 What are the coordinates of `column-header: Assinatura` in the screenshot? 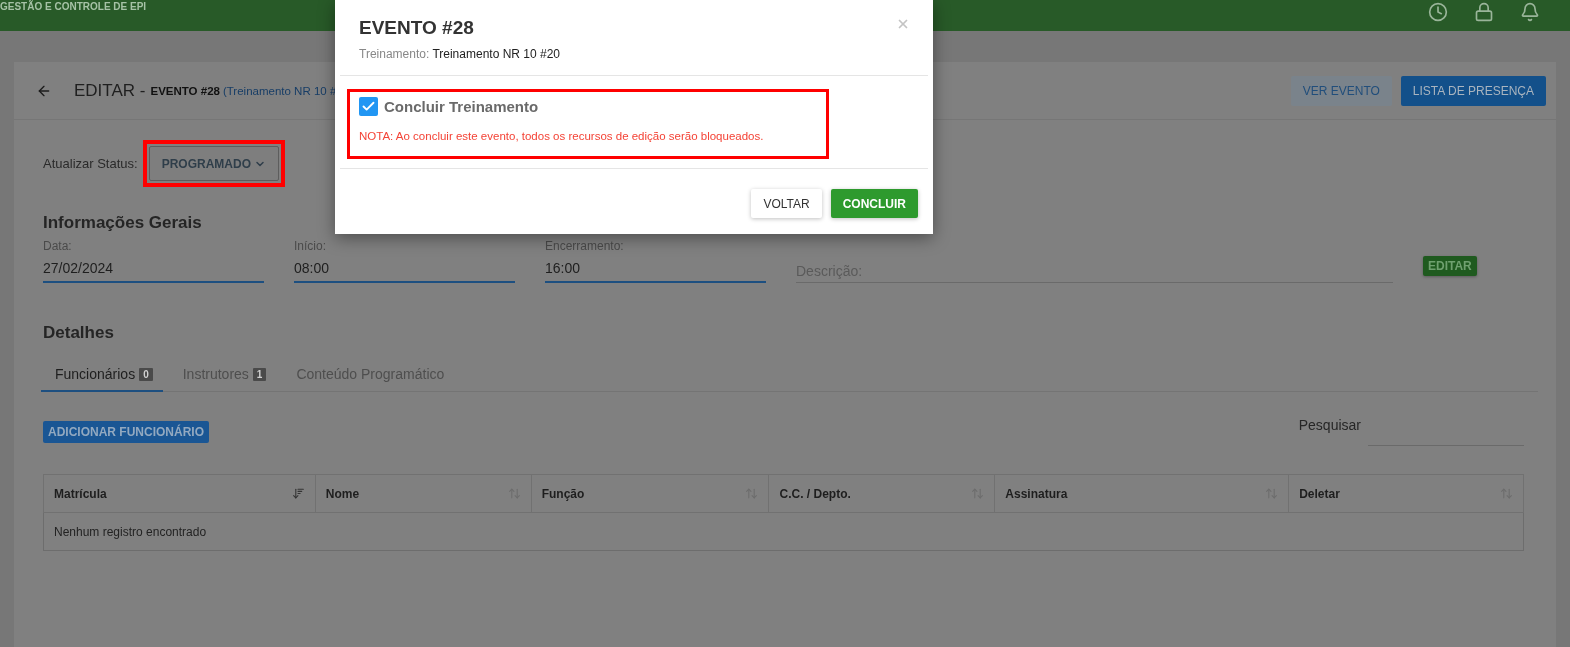 It's located at (1036, 493).